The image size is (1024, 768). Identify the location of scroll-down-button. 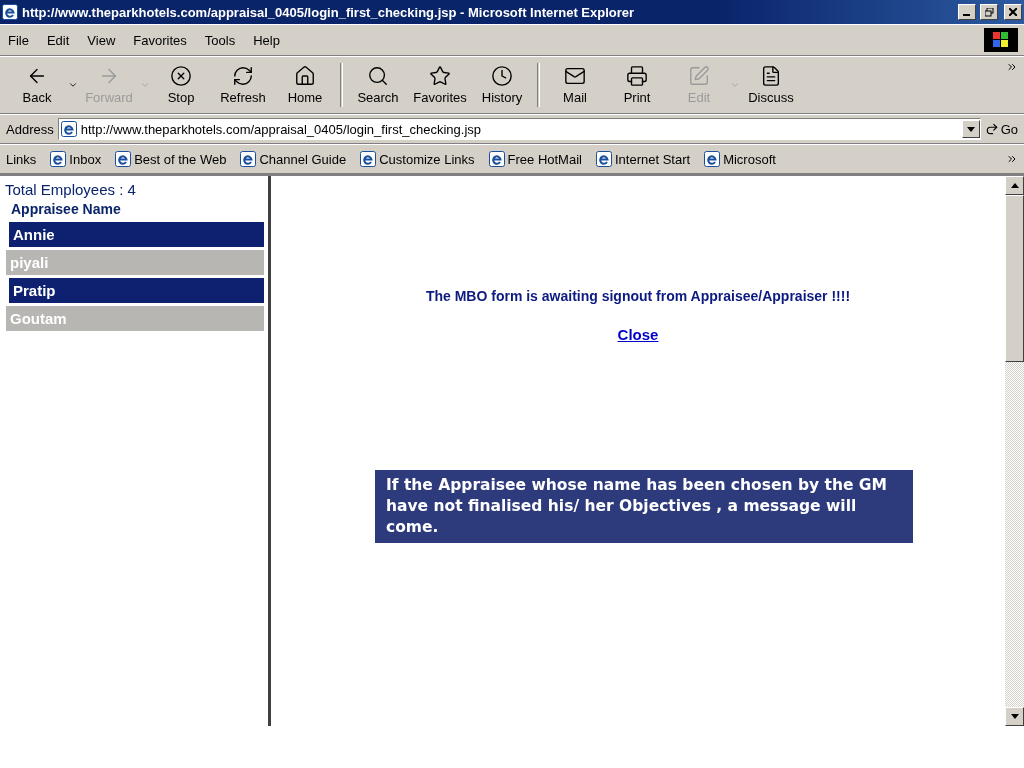
(1014, 716).